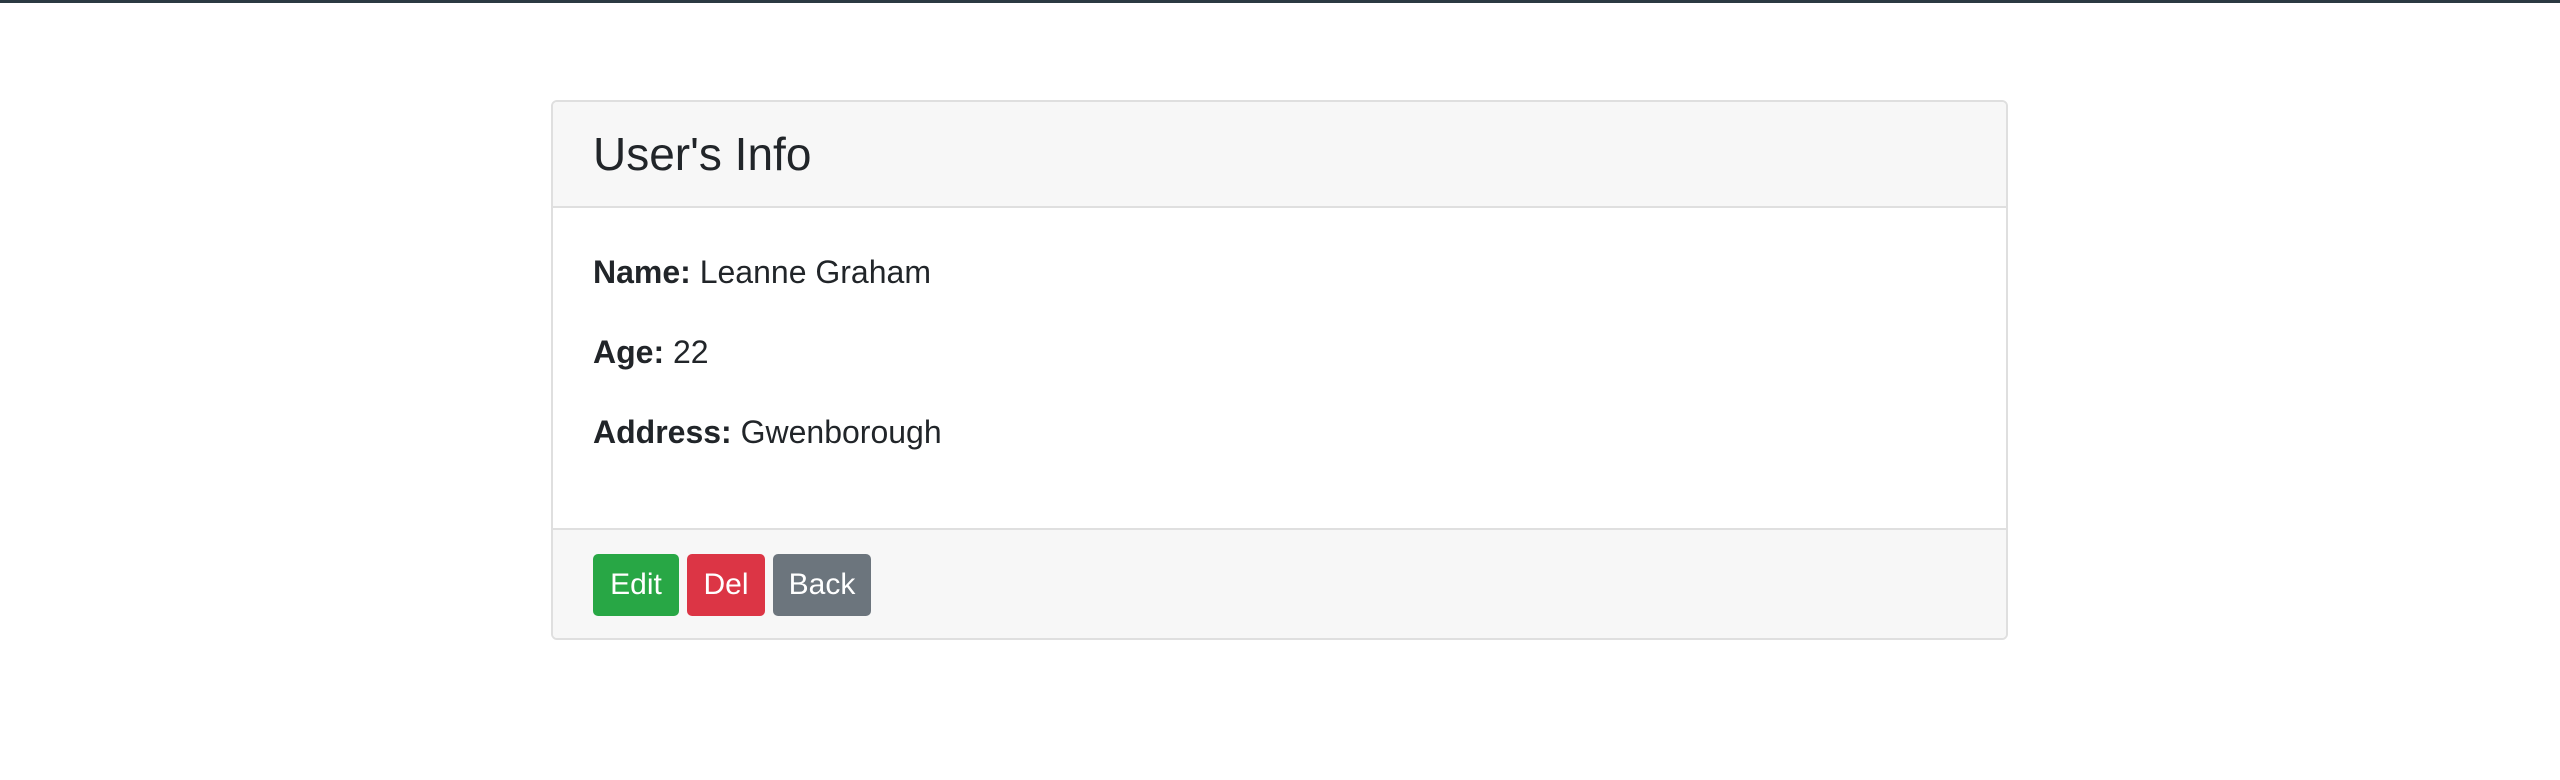 This screenshot has width=2560, height=780. Describe the element at coordinates (662, 432) in the screenshot. I see `address-label: Address:` at that location.